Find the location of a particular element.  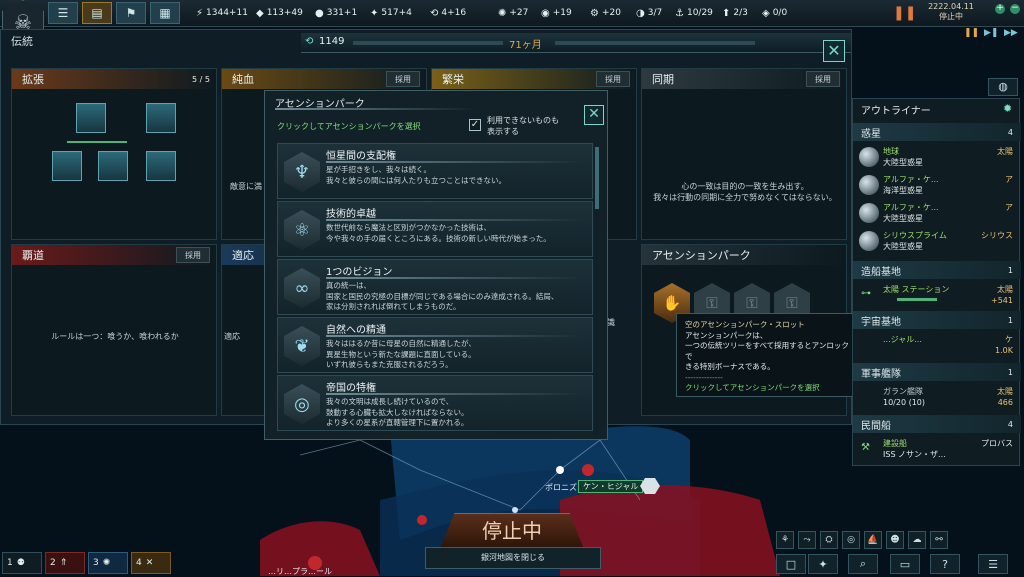

outliner-planet: 地球 大陸型惑星 太陽 is located at coordinates (937, 157).